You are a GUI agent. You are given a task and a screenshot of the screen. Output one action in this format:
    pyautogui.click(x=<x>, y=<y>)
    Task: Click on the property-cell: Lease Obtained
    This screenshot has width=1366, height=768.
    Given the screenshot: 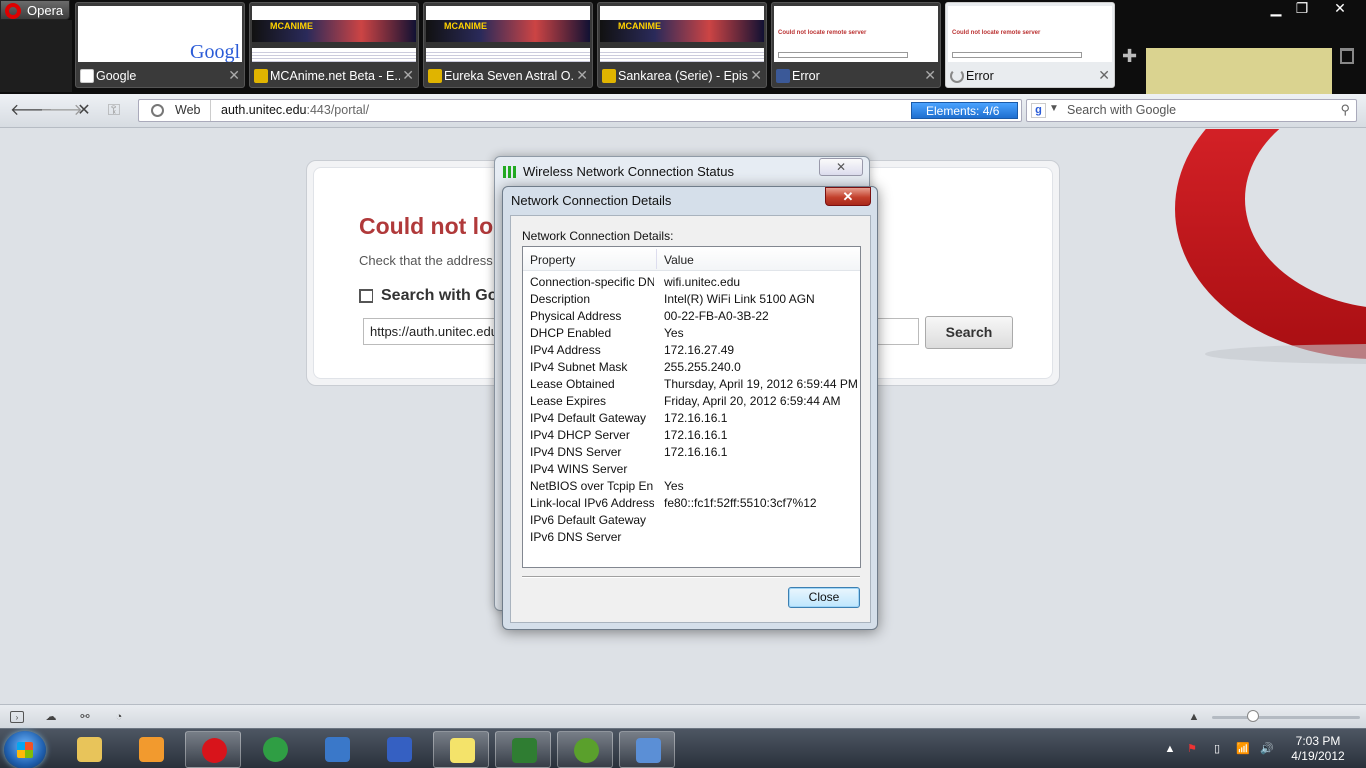 What is the action you would take?
    pyautogui.click(x=572, y=384)
    